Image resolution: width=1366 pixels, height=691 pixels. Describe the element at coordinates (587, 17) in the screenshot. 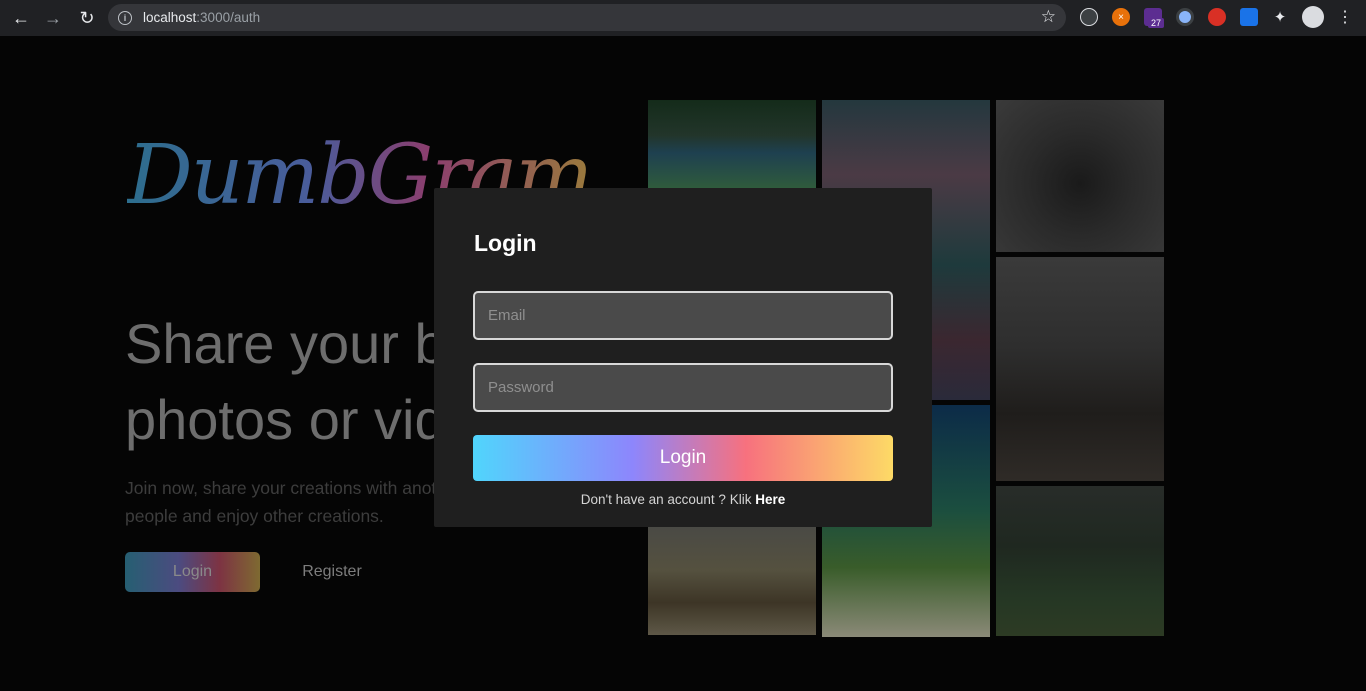

I see `address-bar: i localhost:3000/auth ☆` at that location.